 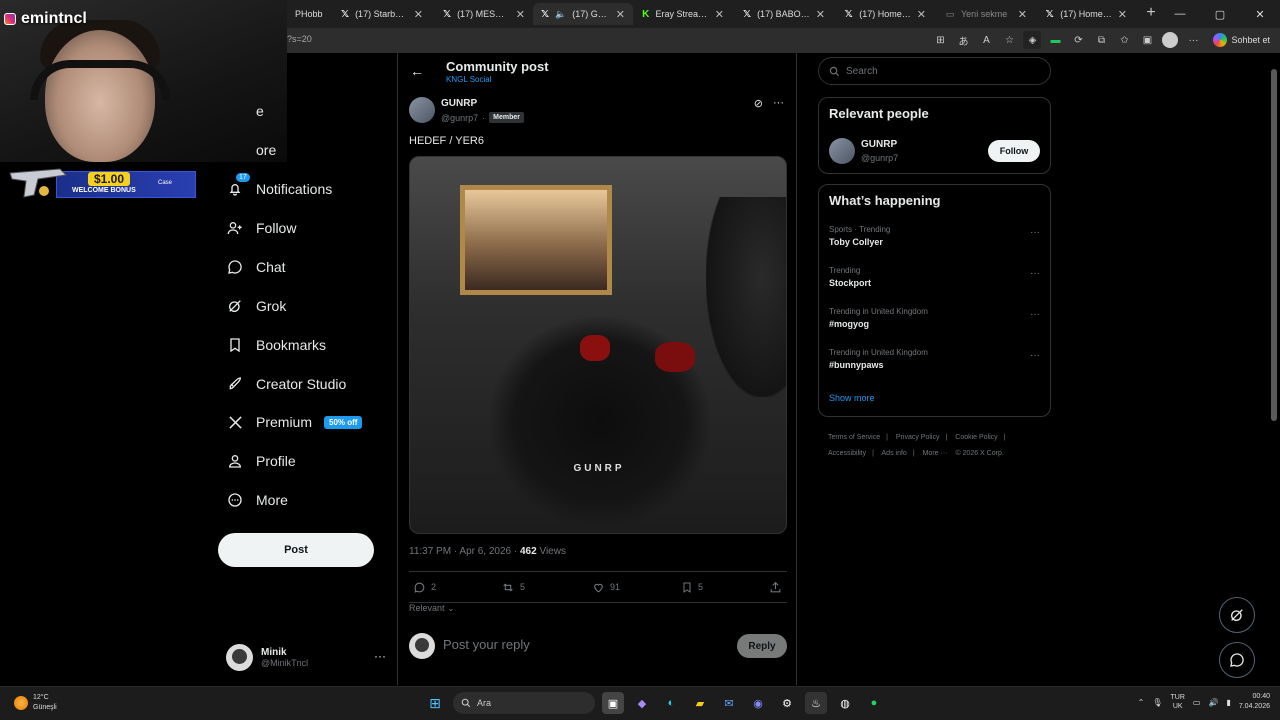 What do you see at coordinates (879, 144) in the screenshot?
I see `person-name: GUNRP` at bounding box center [879, 144].